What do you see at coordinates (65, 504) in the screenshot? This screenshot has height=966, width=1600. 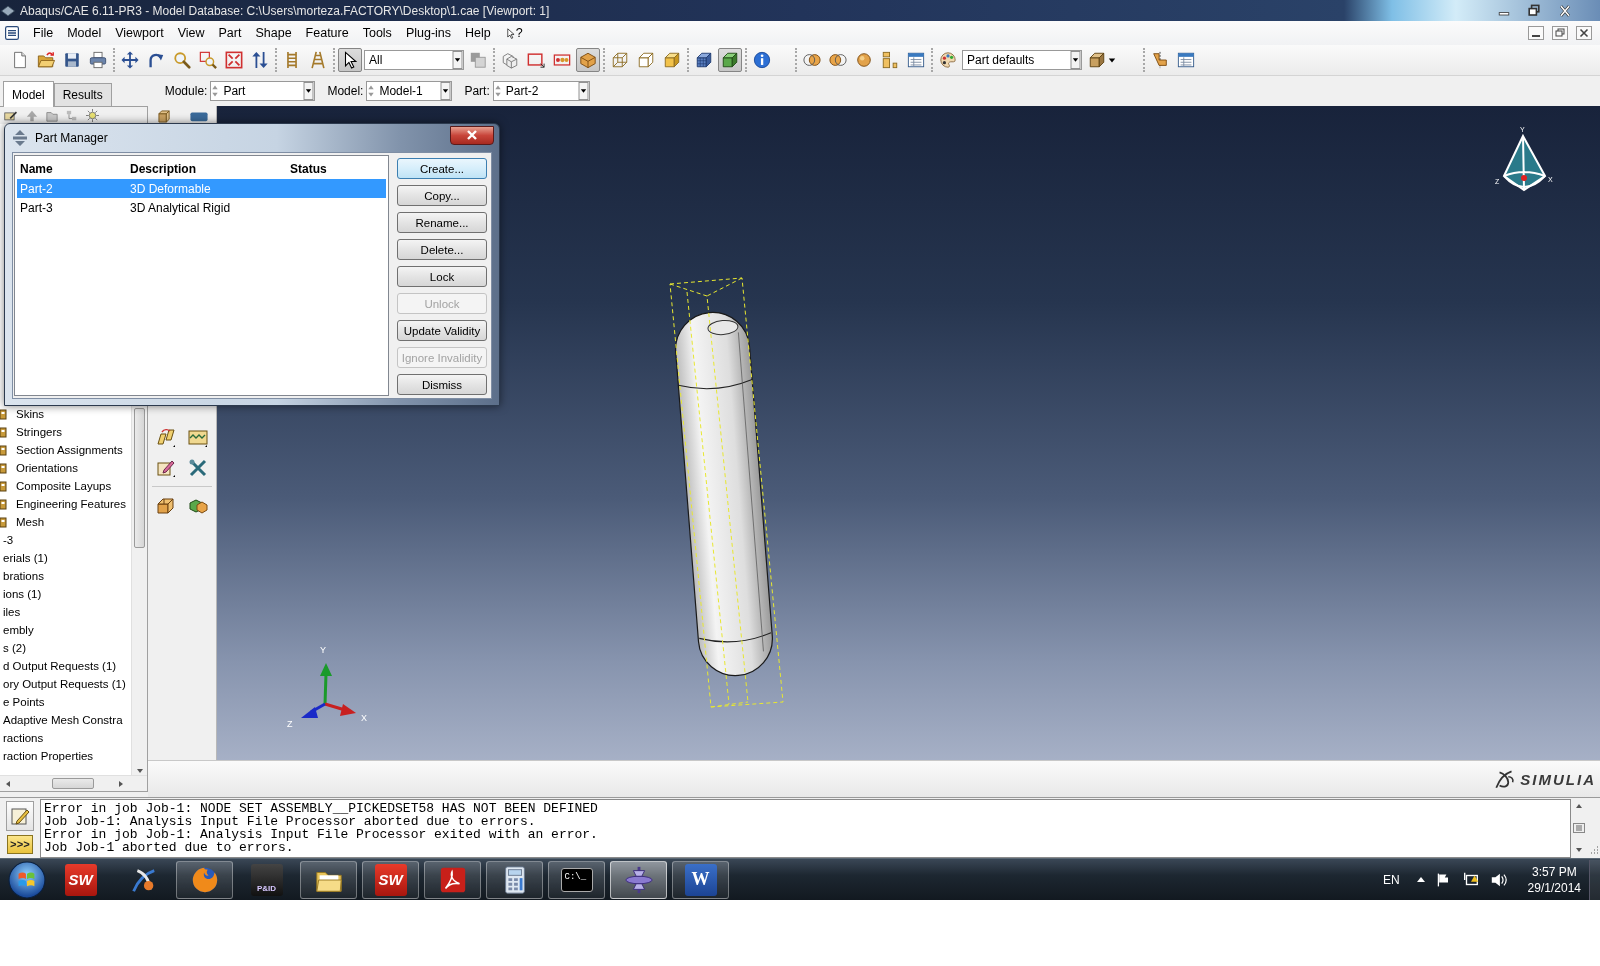 I see `tree-item: Engineering Features` at bounding box center [65, 504].